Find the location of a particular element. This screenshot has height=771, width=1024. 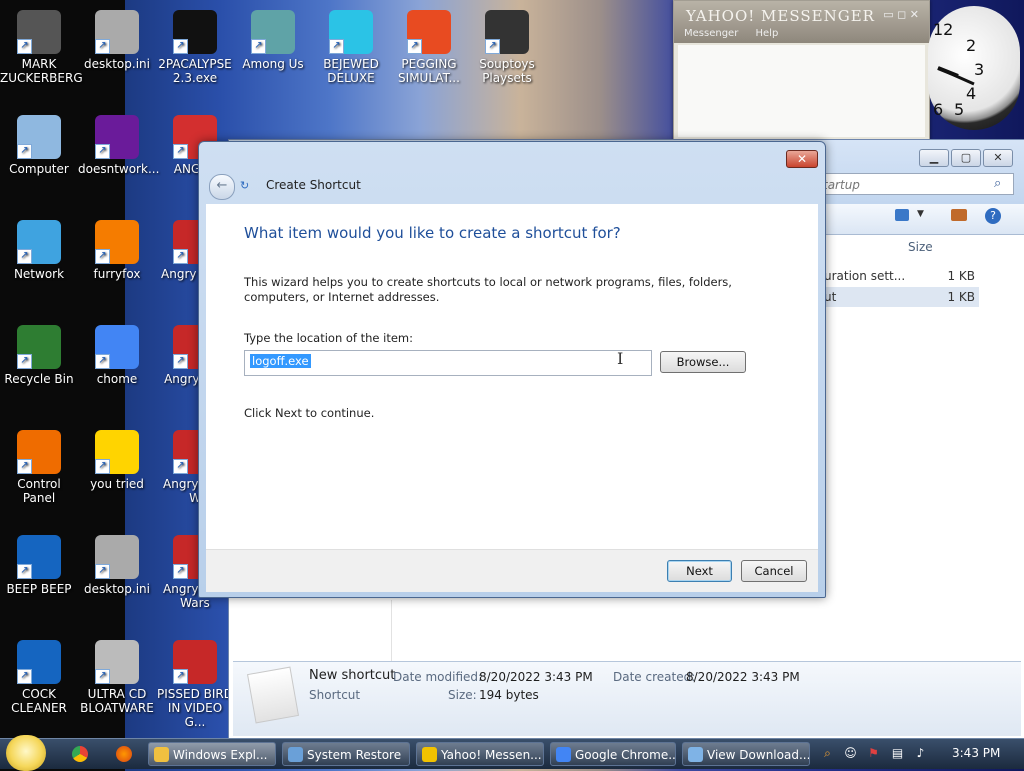

details-created-value: 8/20/2022 3:43 PM is located at coordinates (743, 677).